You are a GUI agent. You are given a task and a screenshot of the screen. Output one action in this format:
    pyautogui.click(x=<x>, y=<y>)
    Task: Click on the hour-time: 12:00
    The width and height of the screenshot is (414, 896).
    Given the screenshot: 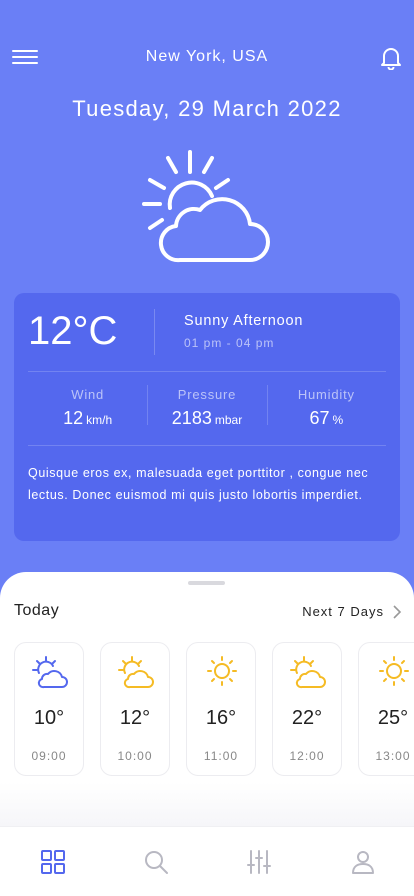 What is the action you would take?
    pyautogui.click(x=307, y=756)
    